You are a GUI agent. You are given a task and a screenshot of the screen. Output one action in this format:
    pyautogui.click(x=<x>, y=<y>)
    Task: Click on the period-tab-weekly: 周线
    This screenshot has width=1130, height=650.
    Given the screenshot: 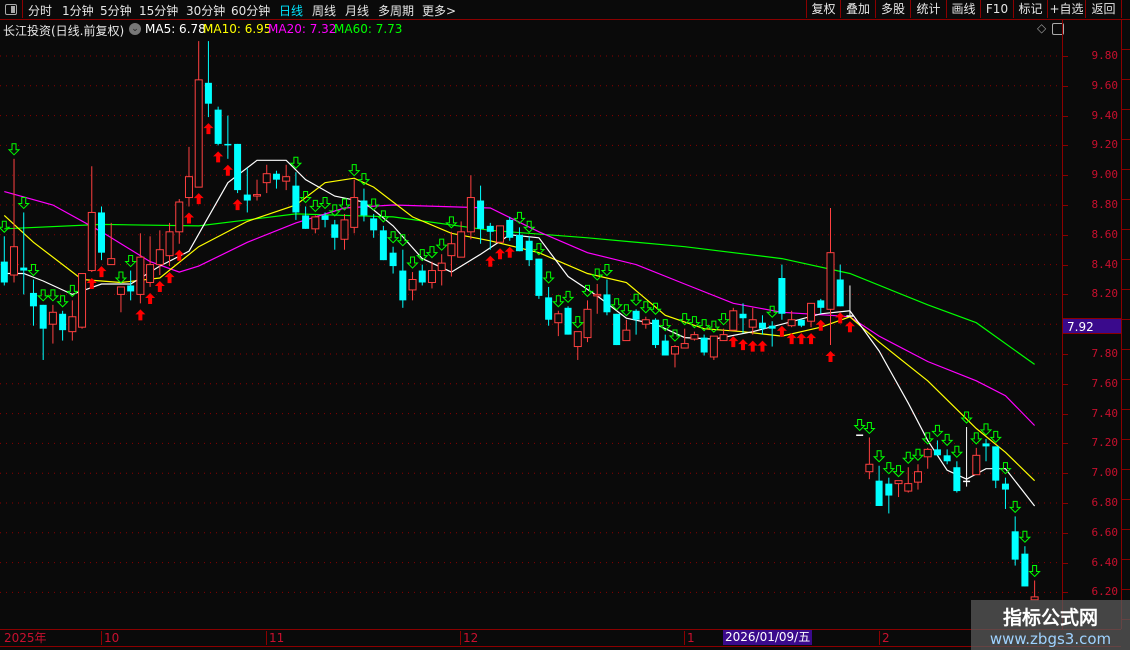 What is the action you would take?
    pyautogui.click(x=324, y=10)
    